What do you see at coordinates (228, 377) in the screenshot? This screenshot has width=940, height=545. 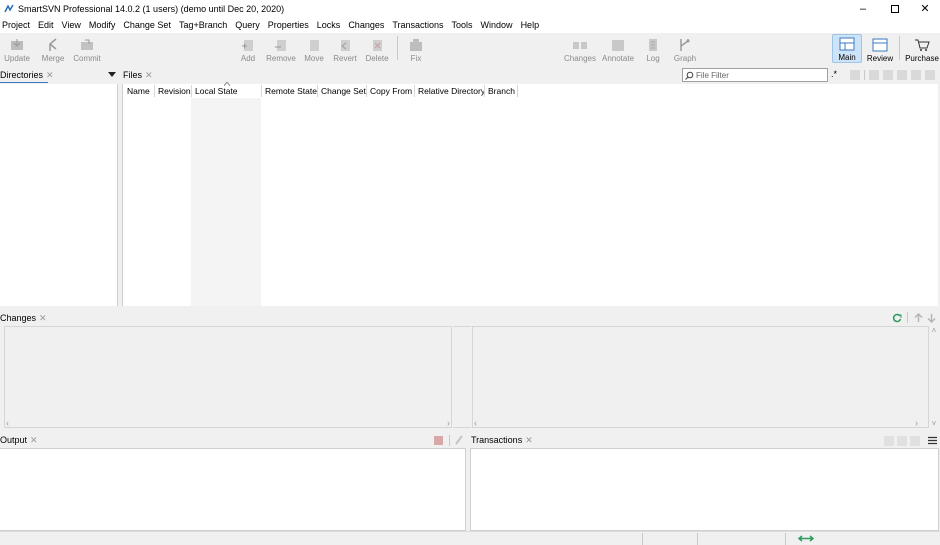 I see `changes-left-view` at bounding box center [228, 377].